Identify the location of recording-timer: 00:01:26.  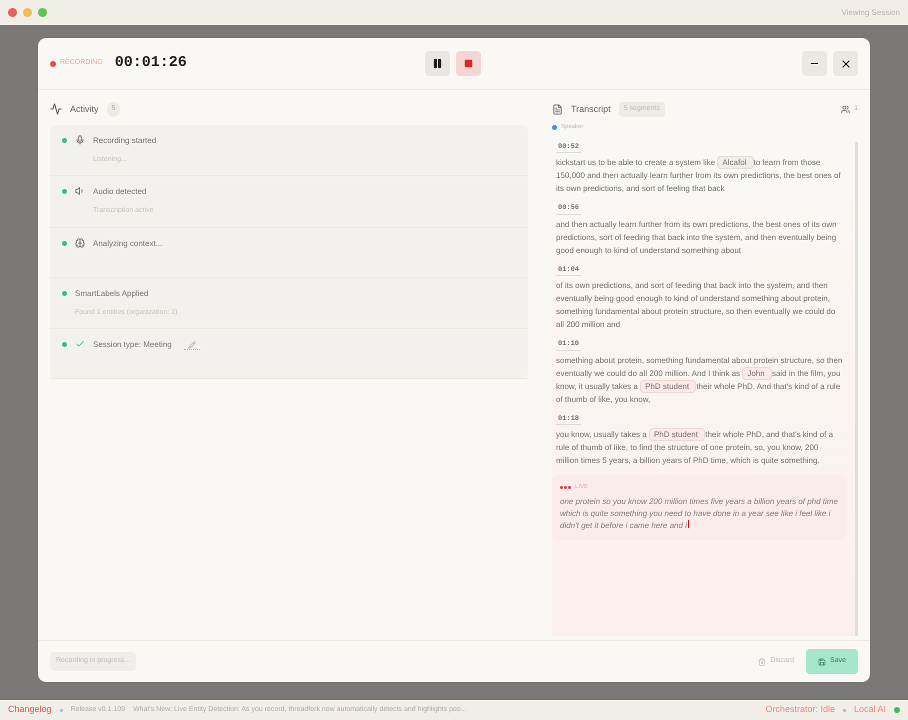
(150, 63).